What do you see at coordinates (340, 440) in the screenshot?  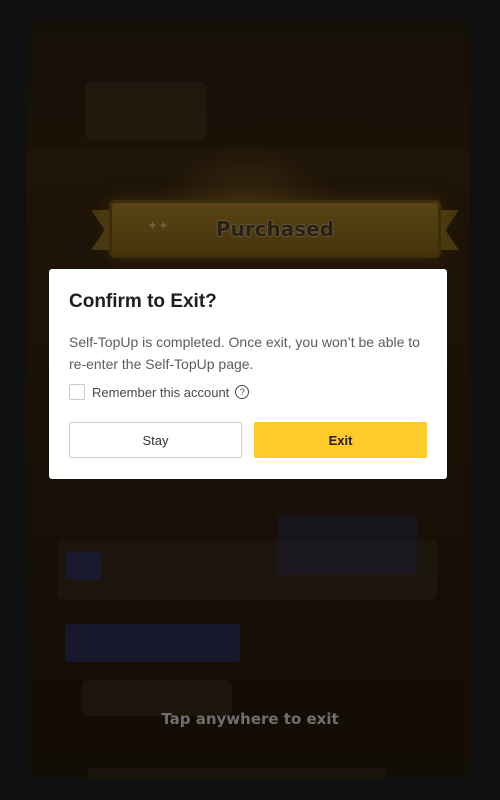 I see `exit-button: Exit` at bounding box center [340, 440].